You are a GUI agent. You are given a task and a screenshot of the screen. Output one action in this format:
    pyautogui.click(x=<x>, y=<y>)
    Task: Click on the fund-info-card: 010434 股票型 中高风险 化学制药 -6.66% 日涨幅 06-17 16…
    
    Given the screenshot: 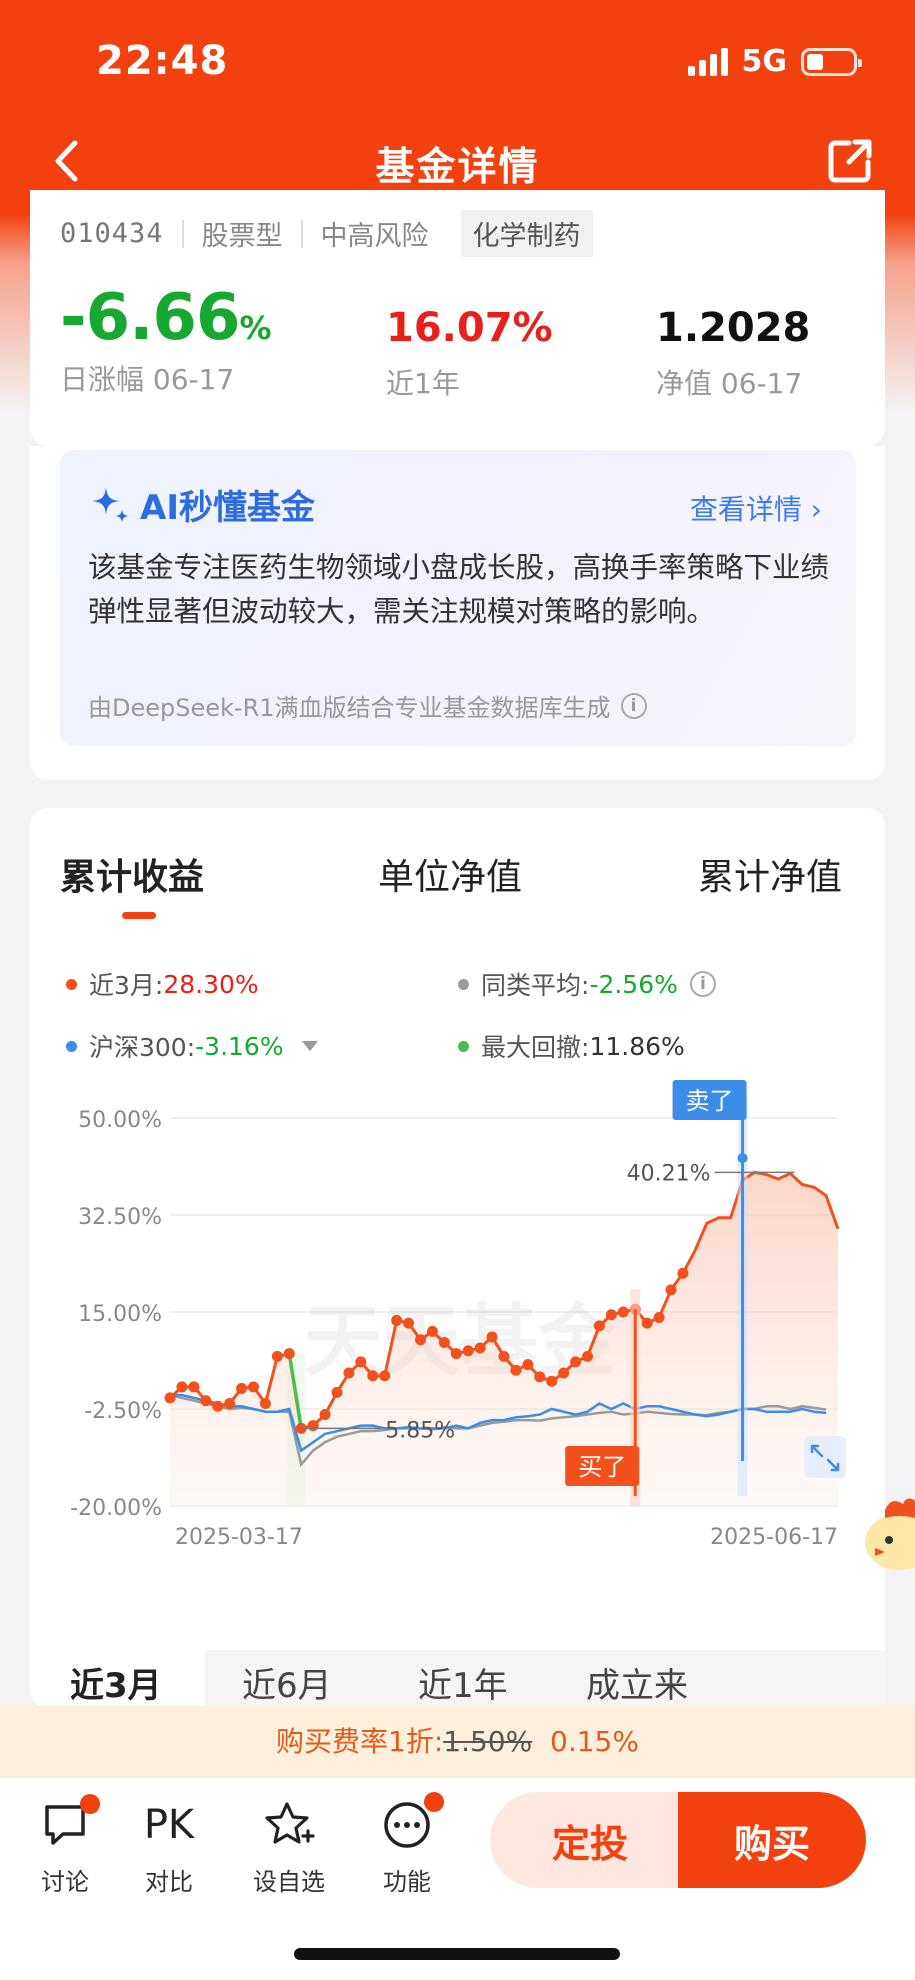 What is the action you would take?
    pyautogui.click(x=457, y=318)
    